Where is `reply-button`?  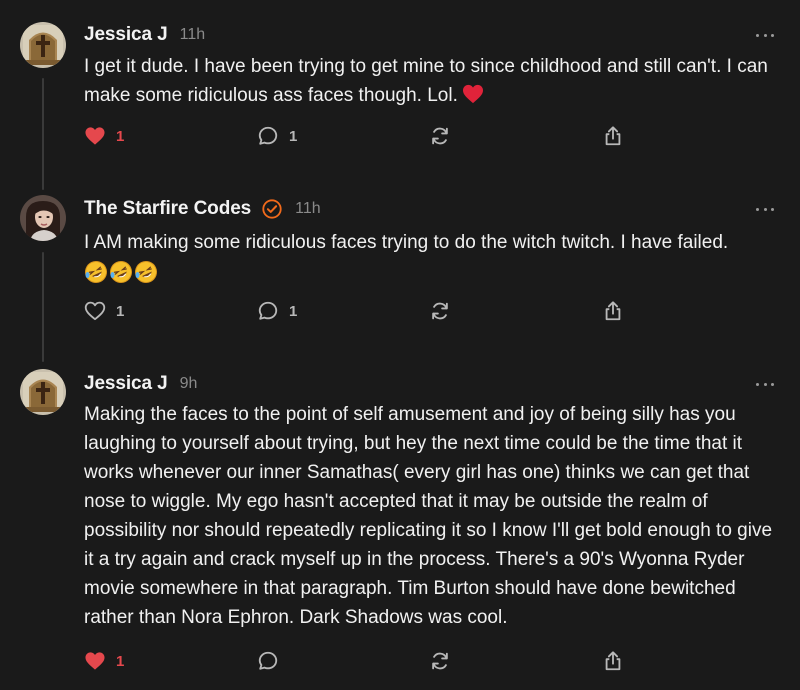
reply-button is located at coordinates (268, 661).